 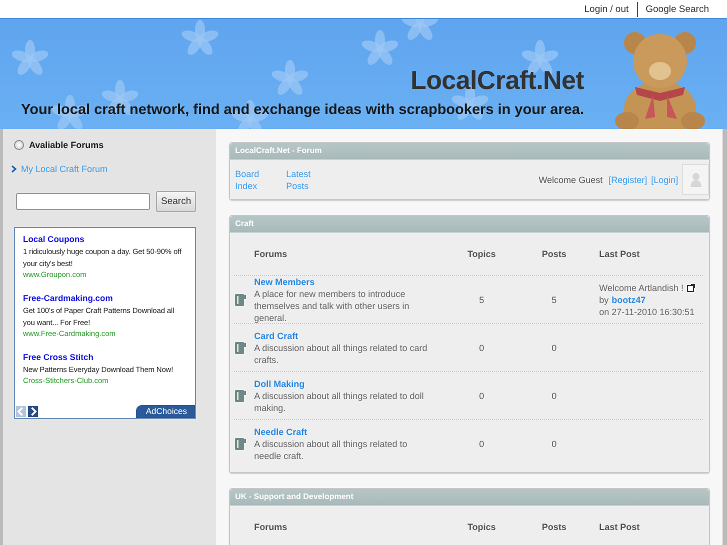 I want to click on top-link: Google Search, so click(x=677, y=9).